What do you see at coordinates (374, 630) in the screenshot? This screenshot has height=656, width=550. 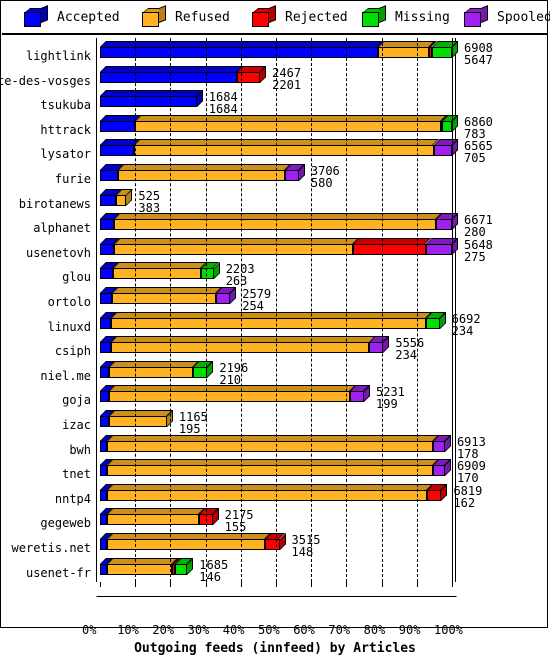 I see `x-tick-label: 80%` at bounding box center [374, 630].